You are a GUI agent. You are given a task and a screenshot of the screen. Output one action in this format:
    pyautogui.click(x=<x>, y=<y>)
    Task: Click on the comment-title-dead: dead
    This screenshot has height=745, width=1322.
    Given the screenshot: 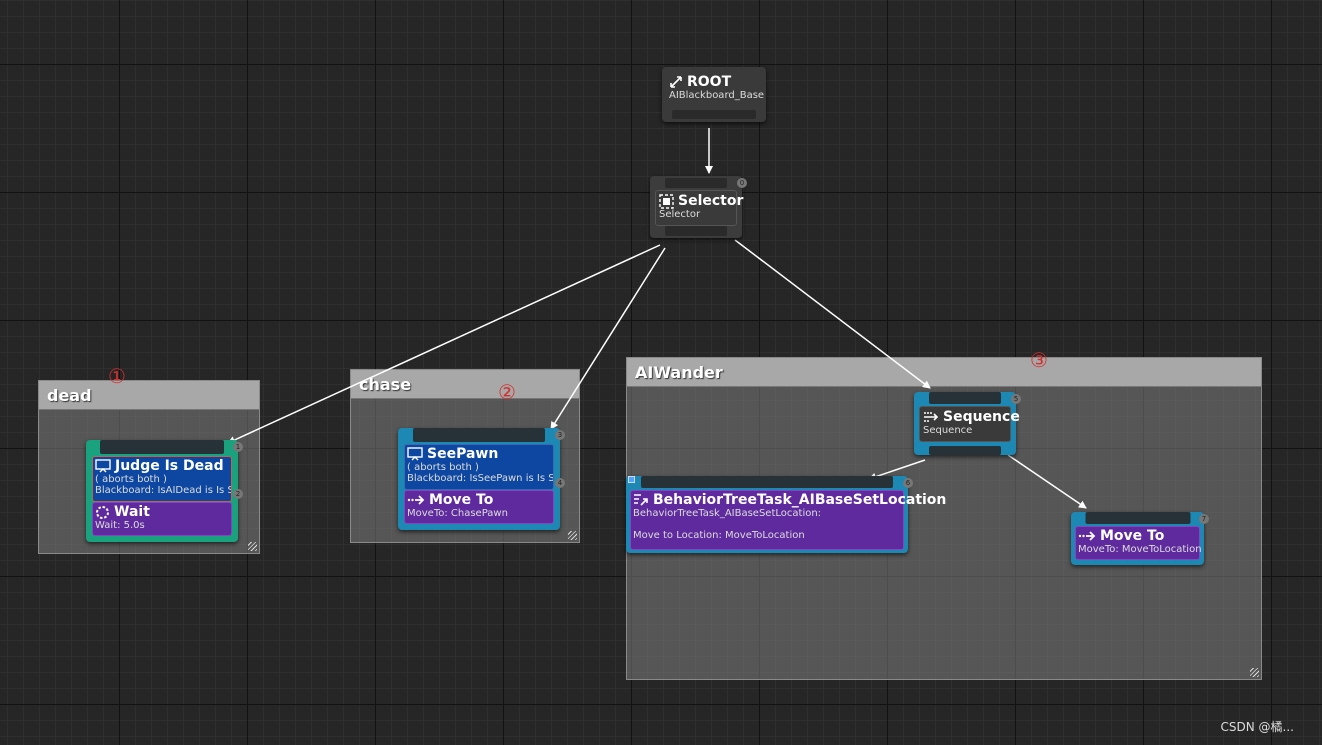 What is the action you would take?
    pyautogui.click(x=149, y=395)
    